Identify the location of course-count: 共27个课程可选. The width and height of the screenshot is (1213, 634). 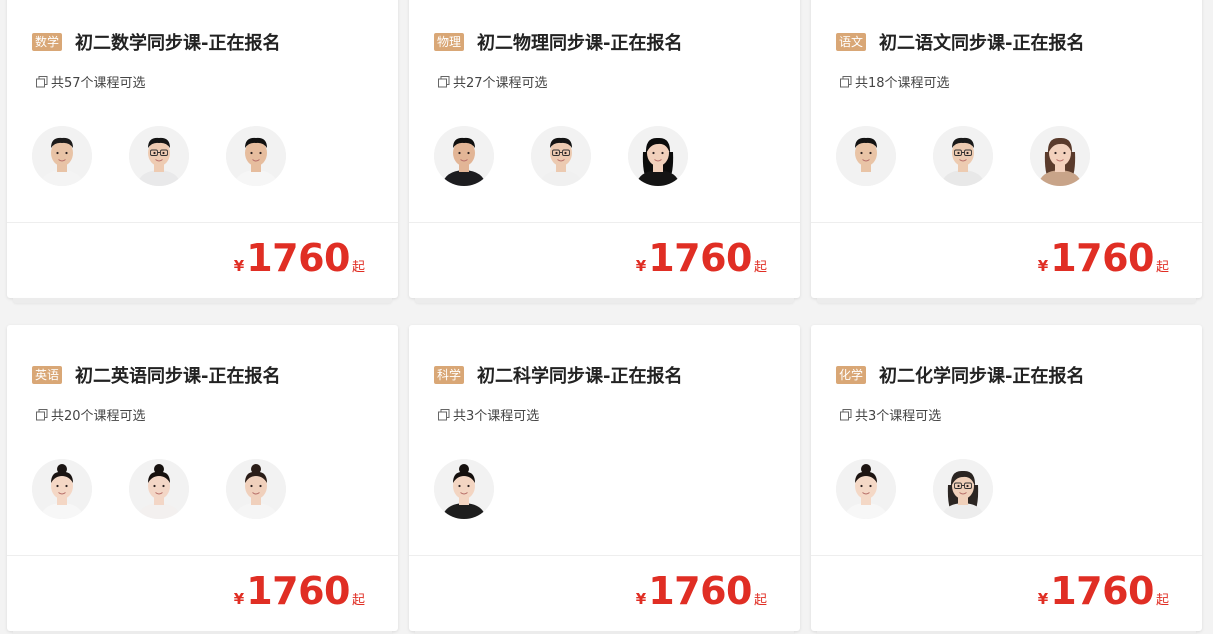
(493, 81).